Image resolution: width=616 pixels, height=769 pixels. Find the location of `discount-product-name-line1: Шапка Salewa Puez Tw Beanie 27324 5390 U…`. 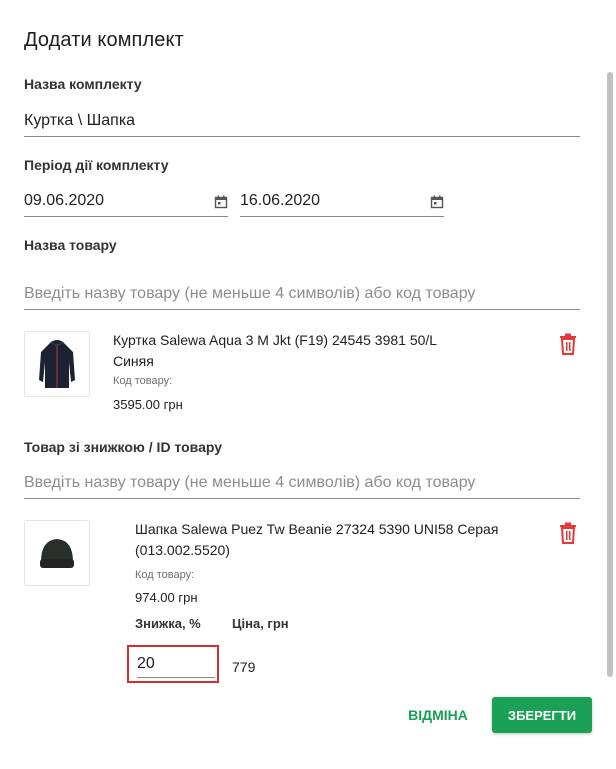

discount-product-name-line1: Шапка Salewa Puez Tw Beanie 27324 5390 U… is located at coordinates (317, 529).